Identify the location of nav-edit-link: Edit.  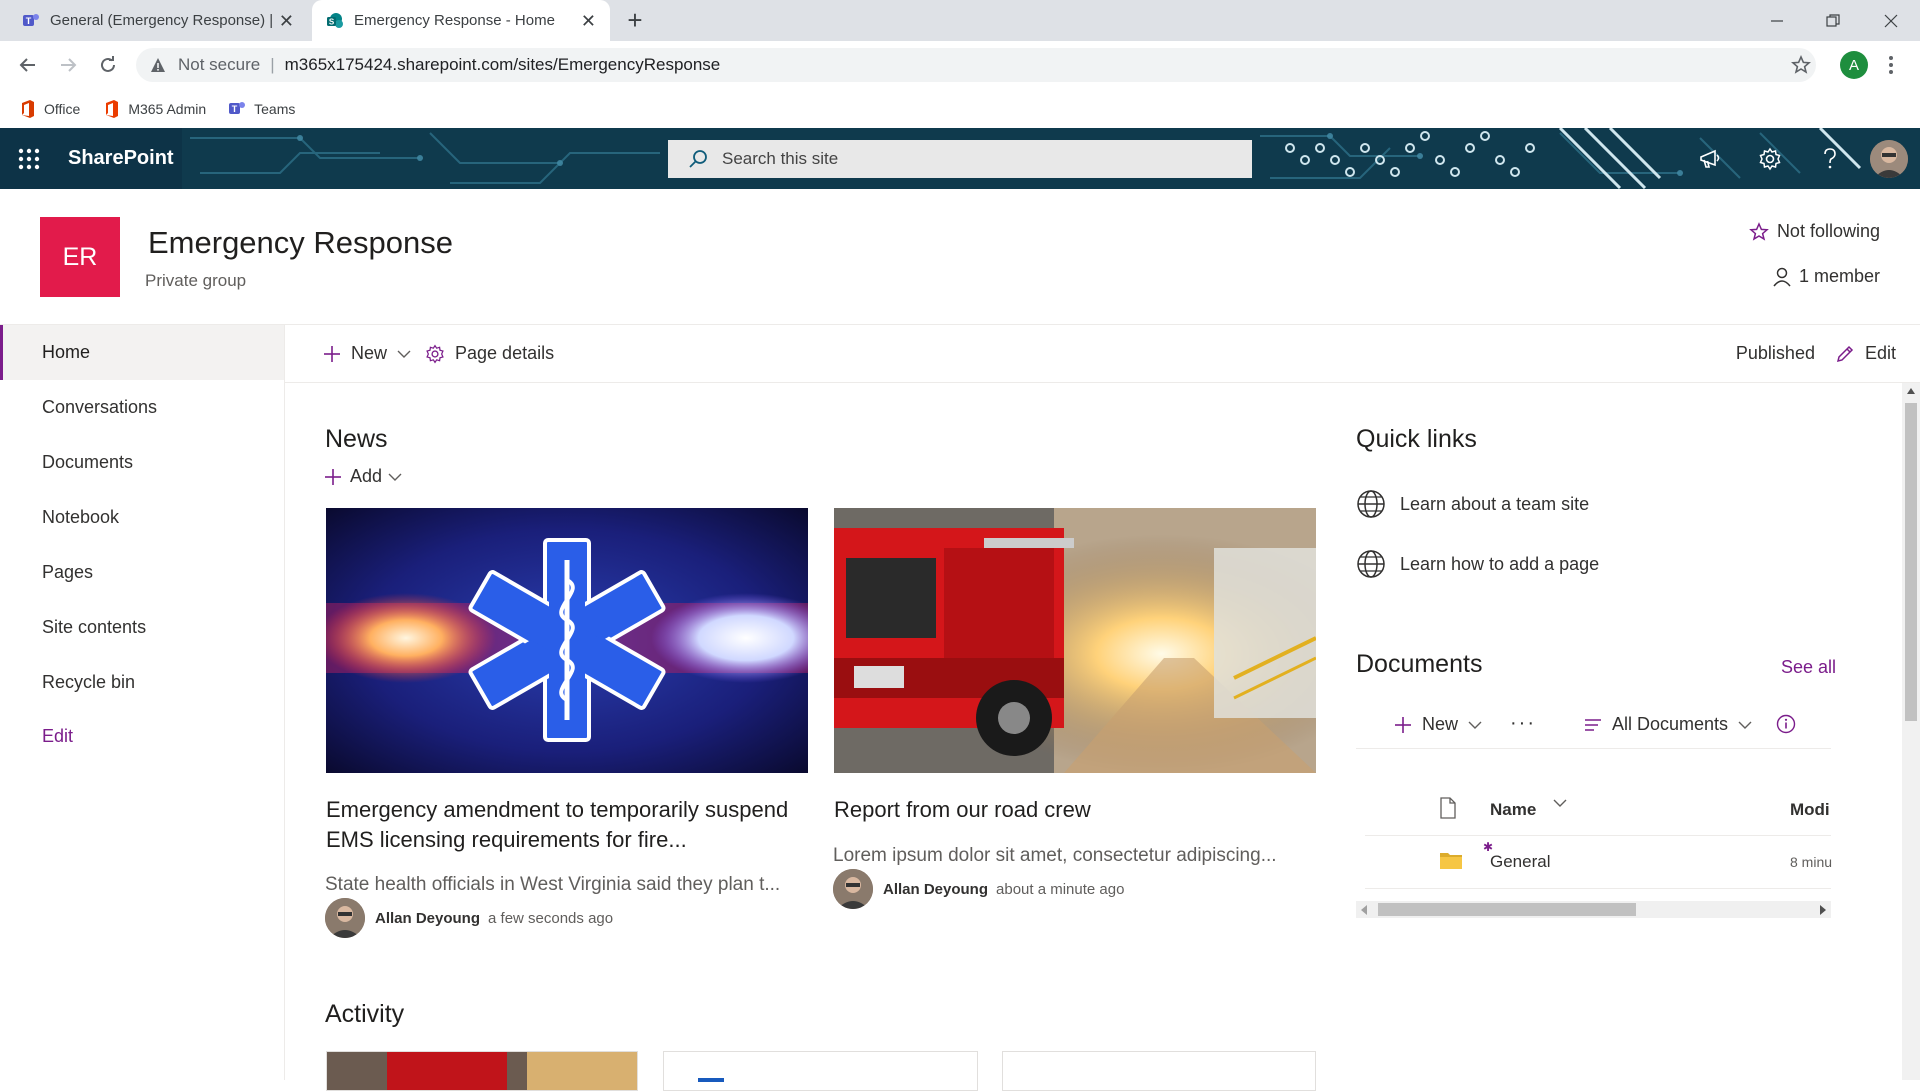
(142, 736).